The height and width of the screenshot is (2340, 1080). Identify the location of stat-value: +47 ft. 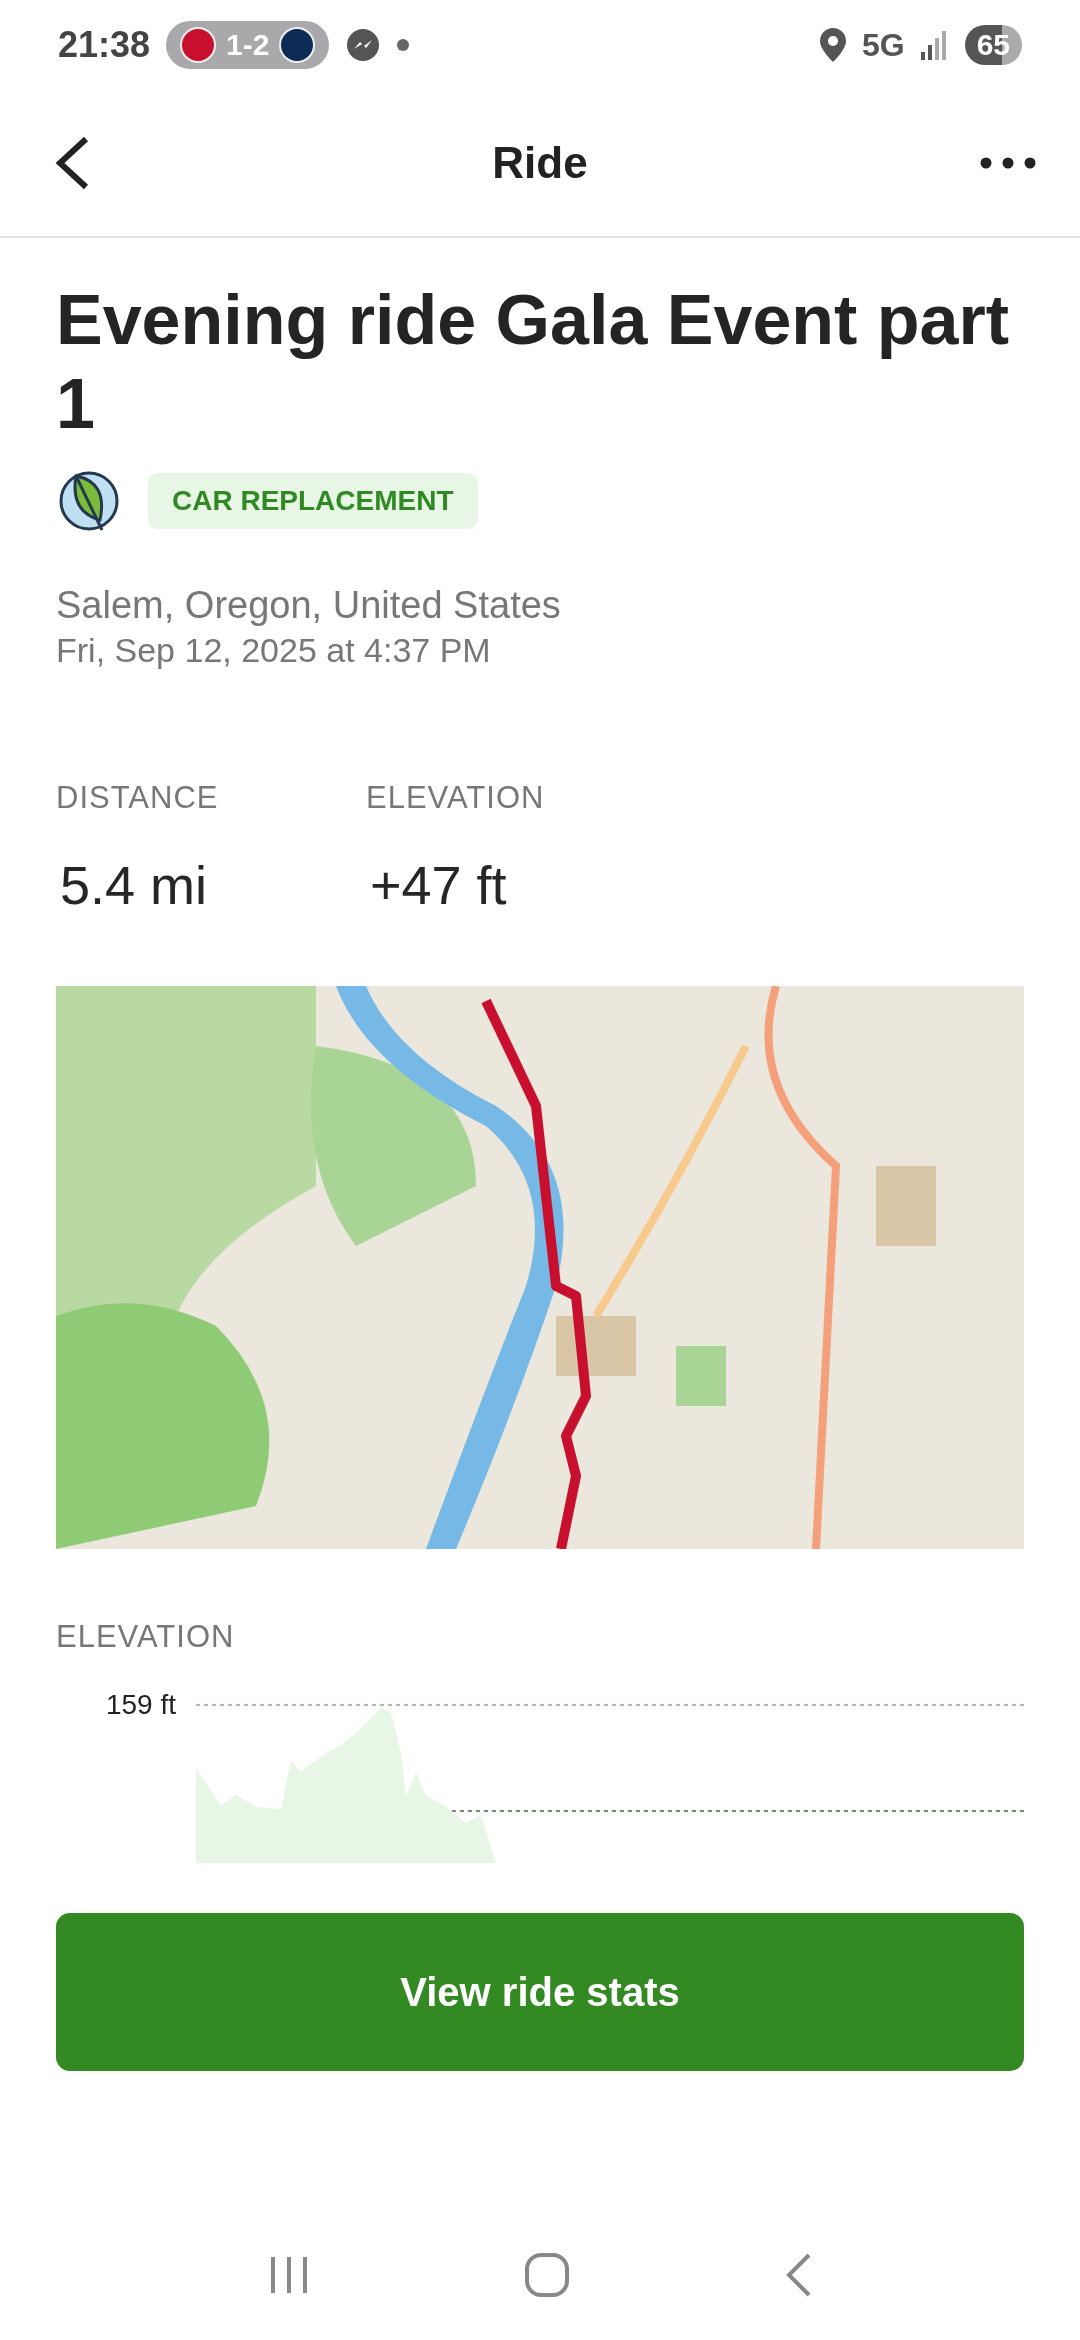
(438, 885).